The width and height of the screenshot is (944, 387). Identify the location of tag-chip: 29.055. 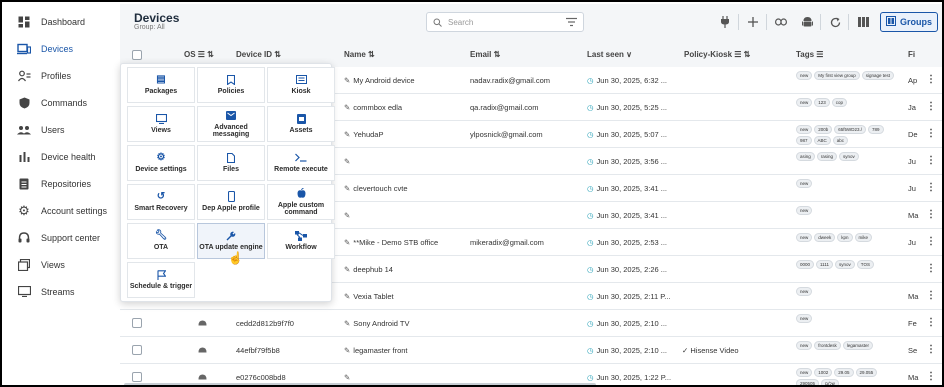
(866, 372).